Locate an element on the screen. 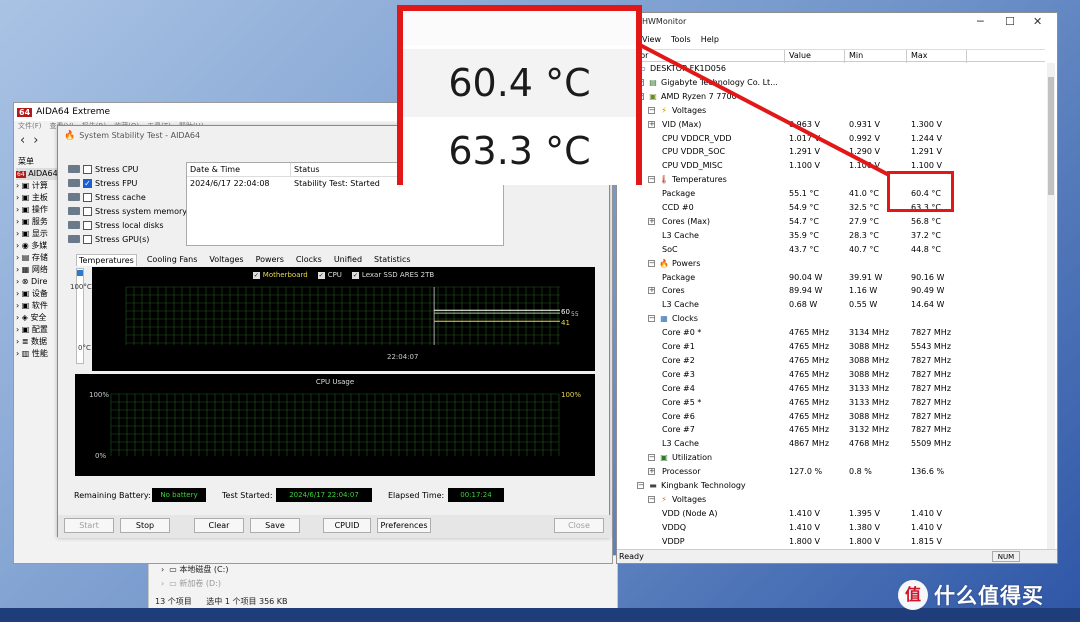 The image size is (1080, 622). annotation-highlight-box is located at coordinates (920, 191).